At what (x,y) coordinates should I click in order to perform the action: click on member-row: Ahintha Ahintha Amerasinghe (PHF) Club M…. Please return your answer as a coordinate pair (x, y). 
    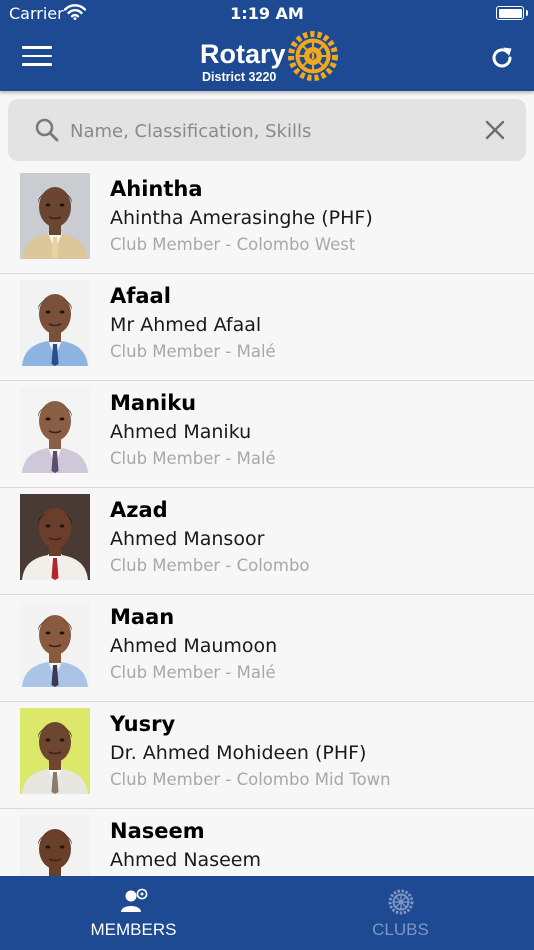
    Looking at the image, I should click on (267, 220).